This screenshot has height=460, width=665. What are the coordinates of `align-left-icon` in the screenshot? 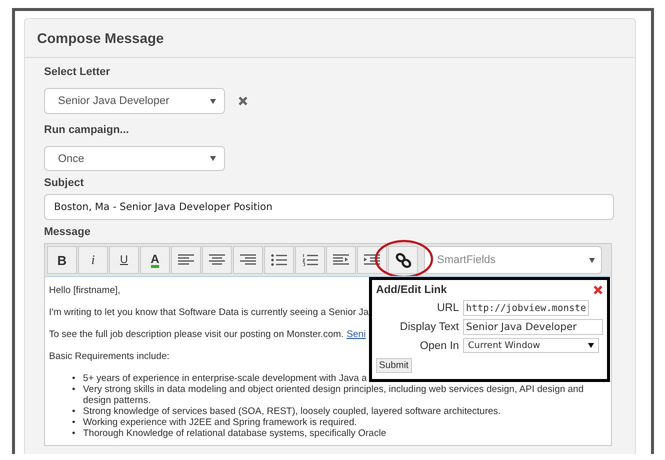 It's located at (186, 260).